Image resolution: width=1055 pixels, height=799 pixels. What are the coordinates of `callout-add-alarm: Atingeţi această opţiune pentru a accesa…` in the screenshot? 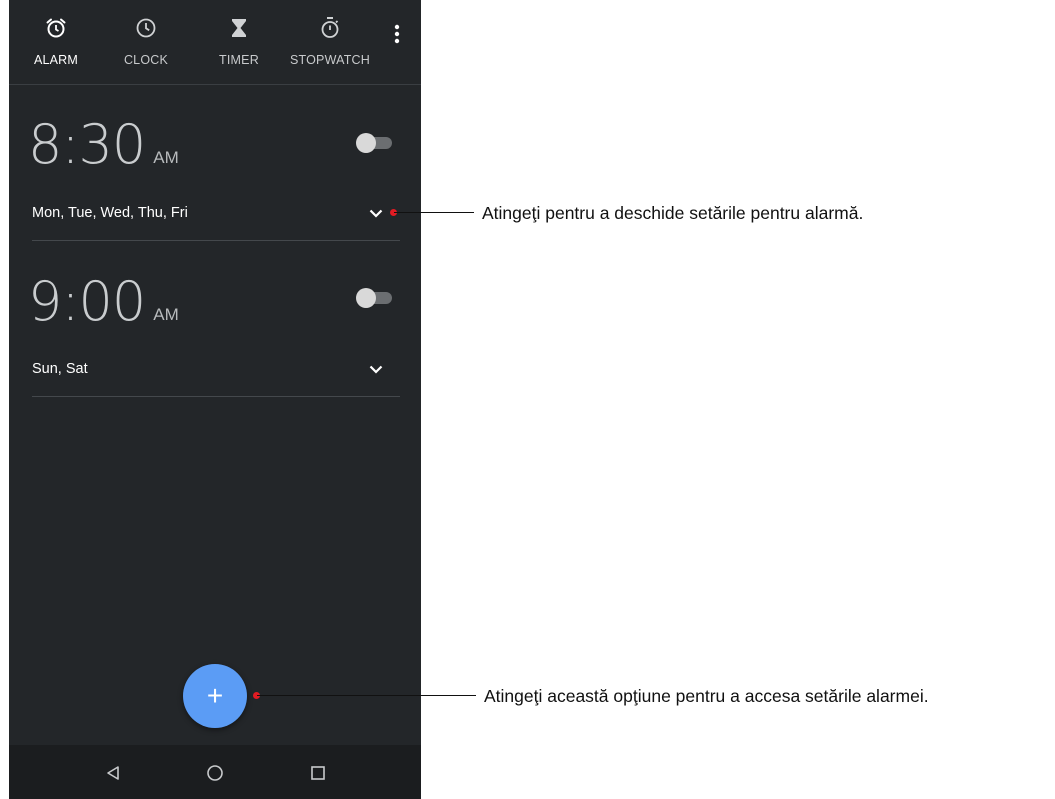 It's located at (706, 696).